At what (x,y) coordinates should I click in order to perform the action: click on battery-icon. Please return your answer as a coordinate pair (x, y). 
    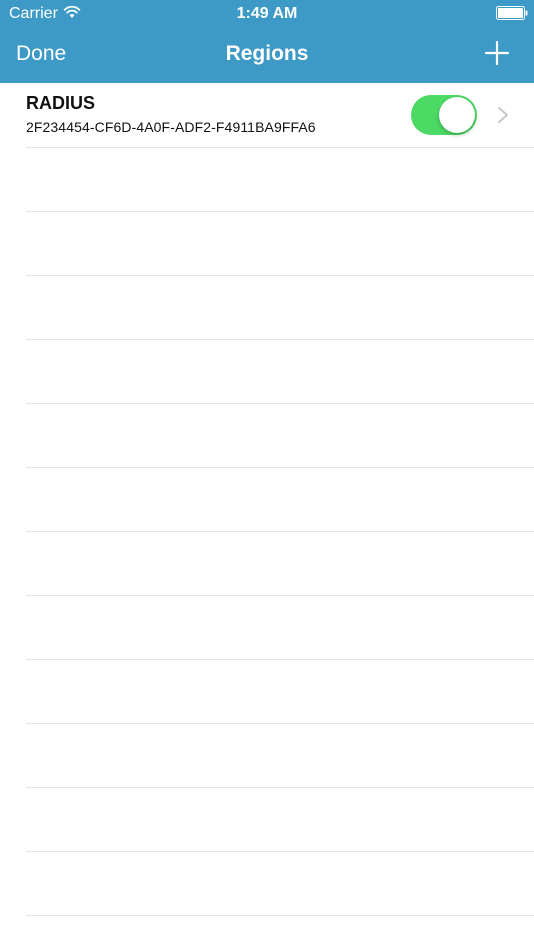
    Looking at the image, I should click on (512, 13).